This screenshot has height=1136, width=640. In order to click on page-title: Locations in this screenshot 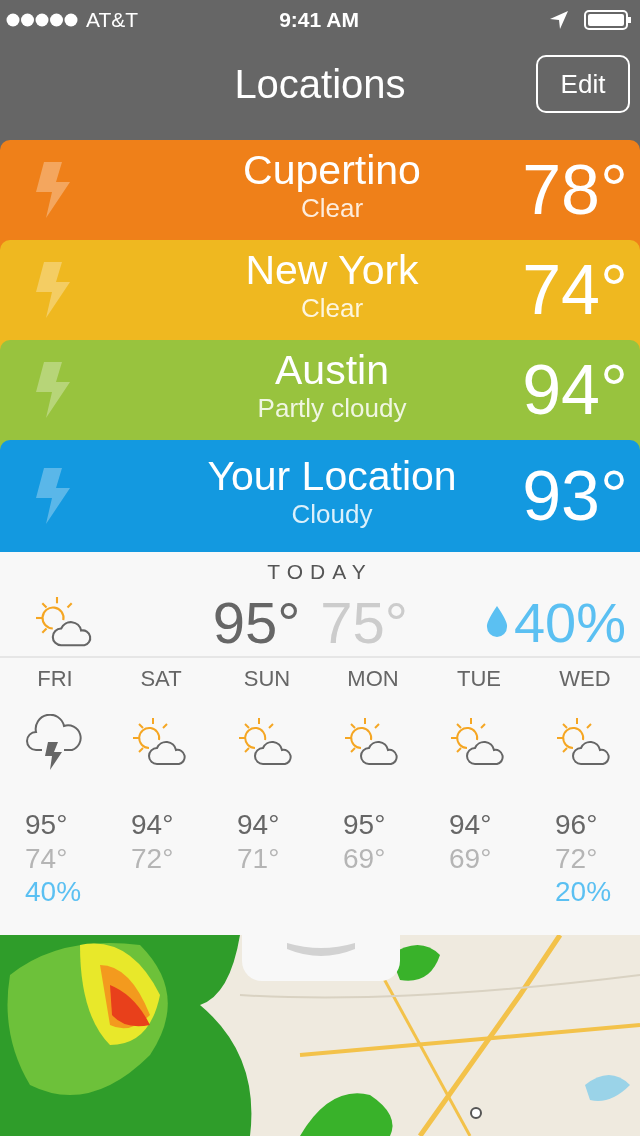, I will do `click(320, 84)`.